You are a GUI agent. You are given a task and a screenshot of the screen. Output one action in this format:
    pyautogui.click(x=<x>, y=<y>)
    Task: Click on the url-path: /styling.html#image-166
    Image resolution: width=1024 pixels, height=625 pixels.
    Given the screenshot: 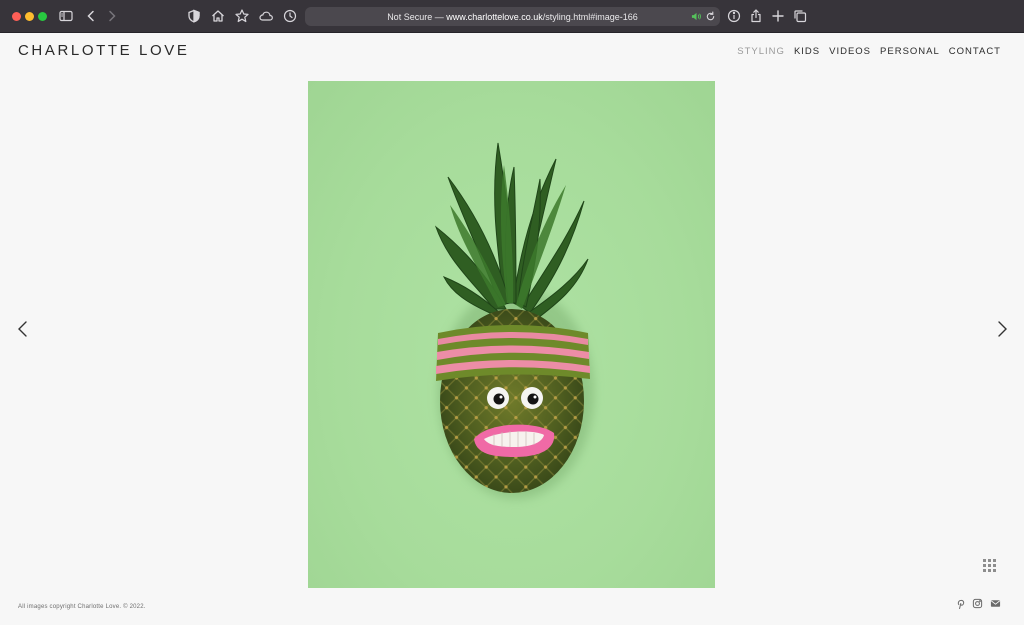 What is the action you would take?
    pyautogui.click(x=590, y=16)
    